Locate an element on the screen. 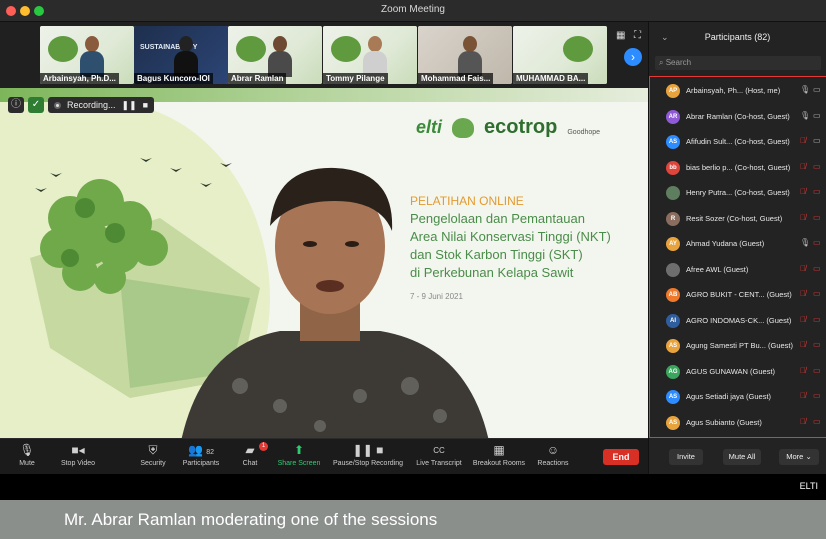 The image size is (826, 539). recording-indicator: ⓘ ✓ Recording... ❚❚ ■ is located at coordinates (81, 105).